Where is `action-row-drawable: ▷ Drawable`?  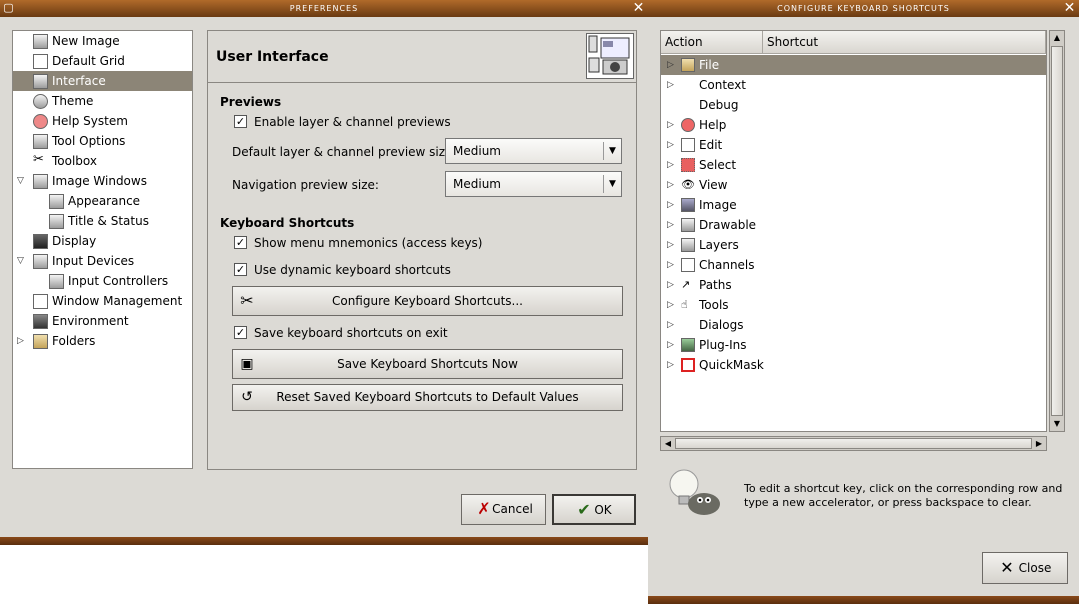 action-row-drawable: ▷ Drawable is located at coordinates (853, 225).